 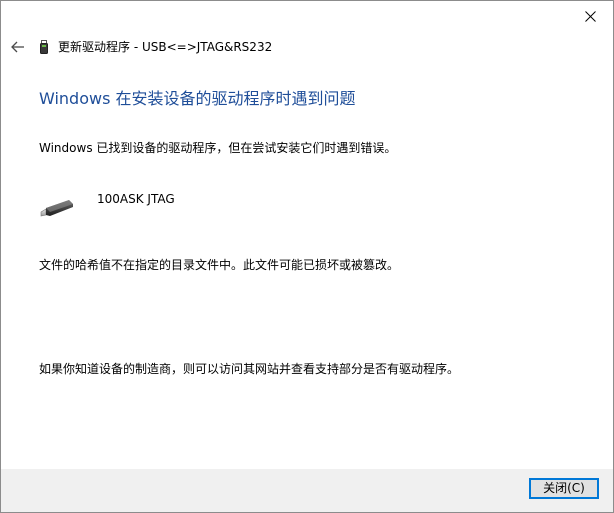 I want to click on device-name: 100ASK JTAG, so click(x=136, y=199).